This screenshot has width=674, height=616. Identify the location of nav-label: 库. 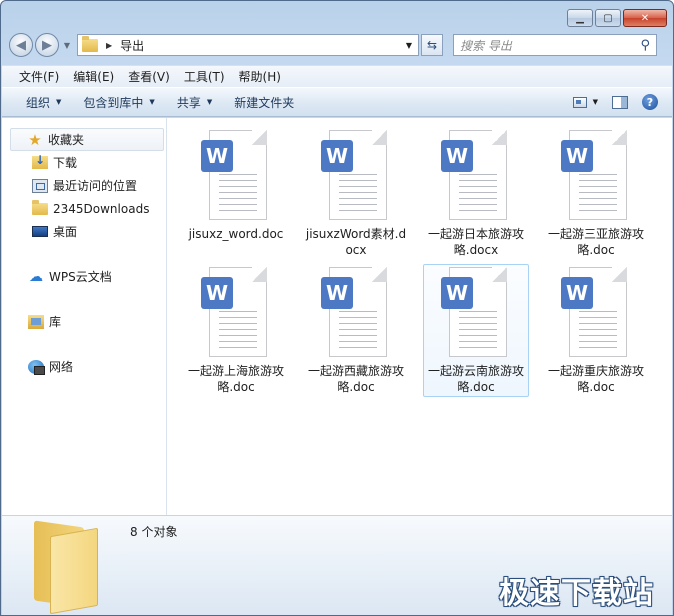
(55, 322).